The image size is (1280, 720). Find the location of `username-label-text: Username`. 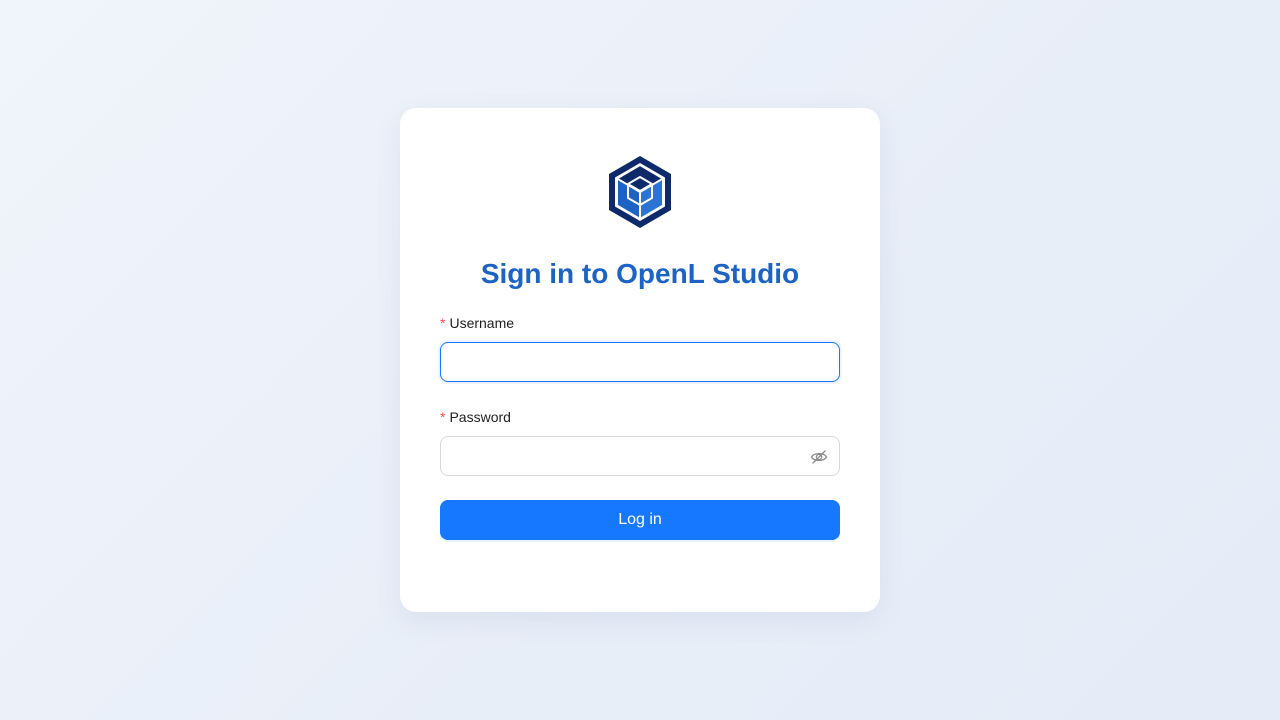

username-label-text: Username is located at coordinates (482, 323).